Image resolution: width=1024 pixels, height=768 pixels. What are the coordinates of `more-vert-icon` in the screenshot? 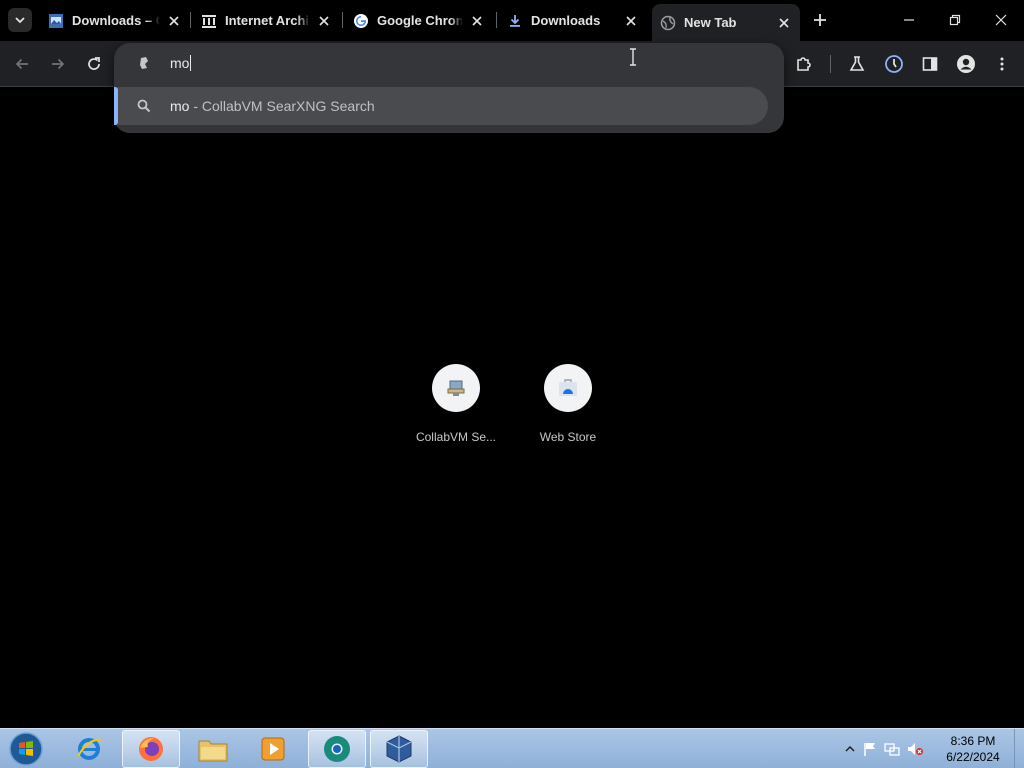 It's located at (1002, 64).